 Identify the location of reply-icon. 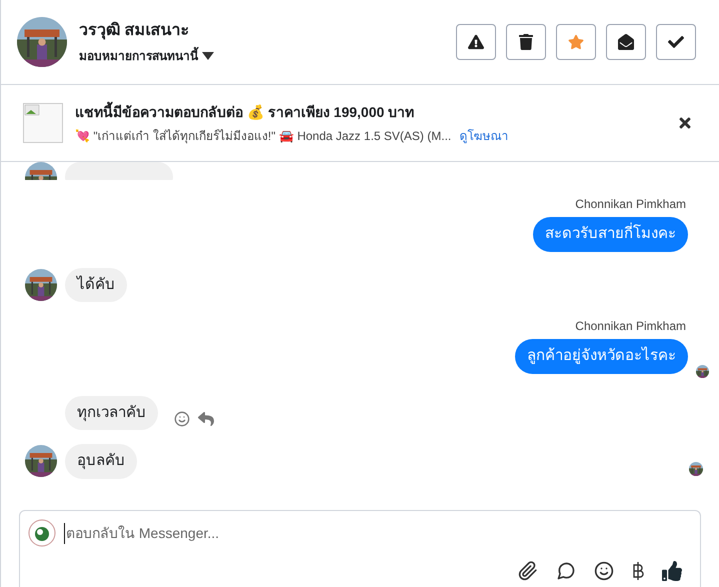
(206, 418).